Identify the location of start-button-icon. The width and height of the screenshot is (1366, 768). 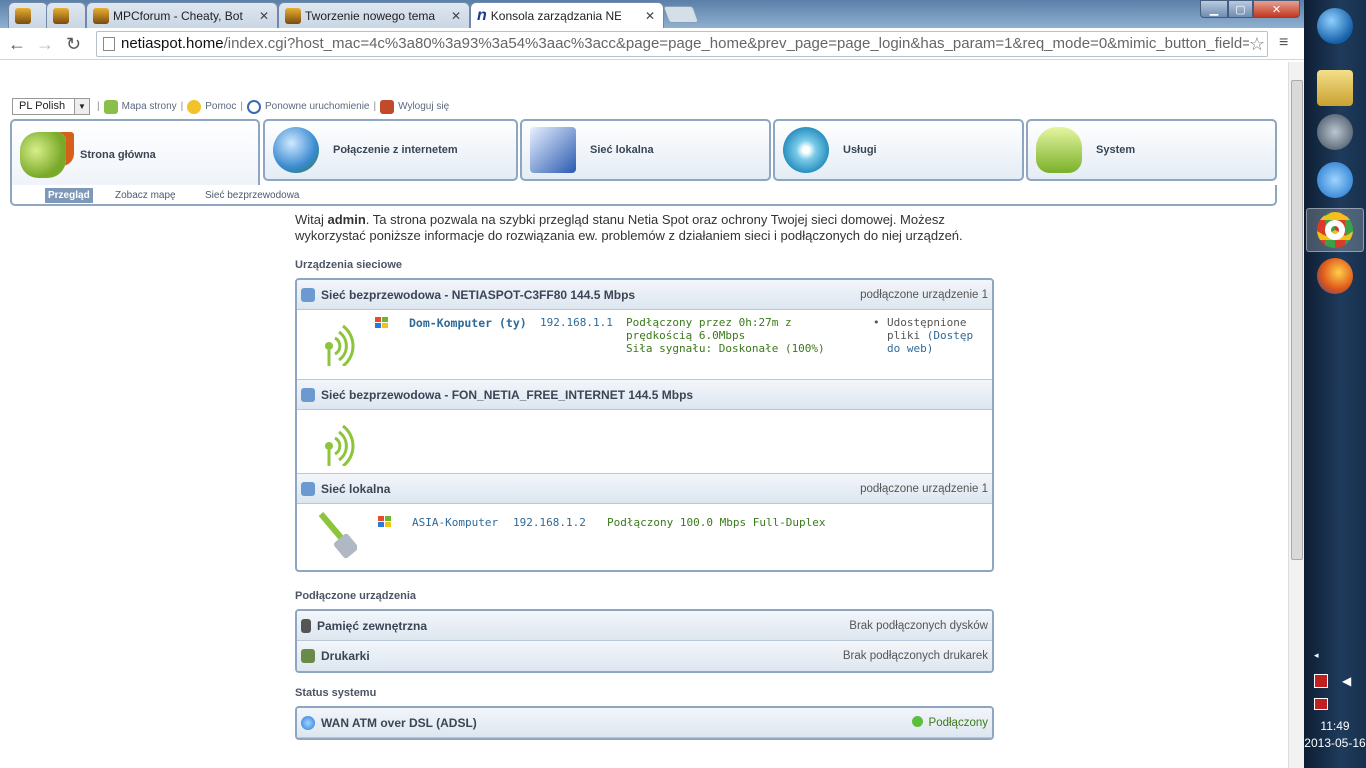
(1335, 26).